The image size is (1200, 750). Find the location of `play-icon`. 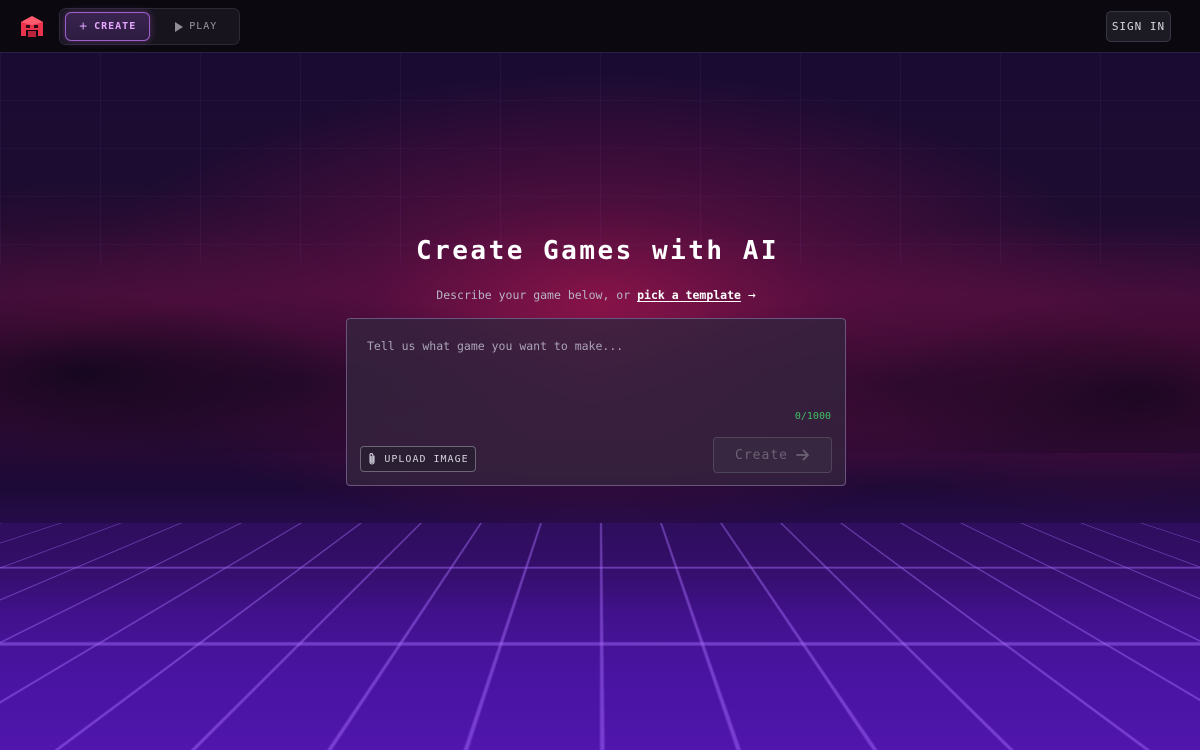

play-icon is located at coordinates (179, 26).